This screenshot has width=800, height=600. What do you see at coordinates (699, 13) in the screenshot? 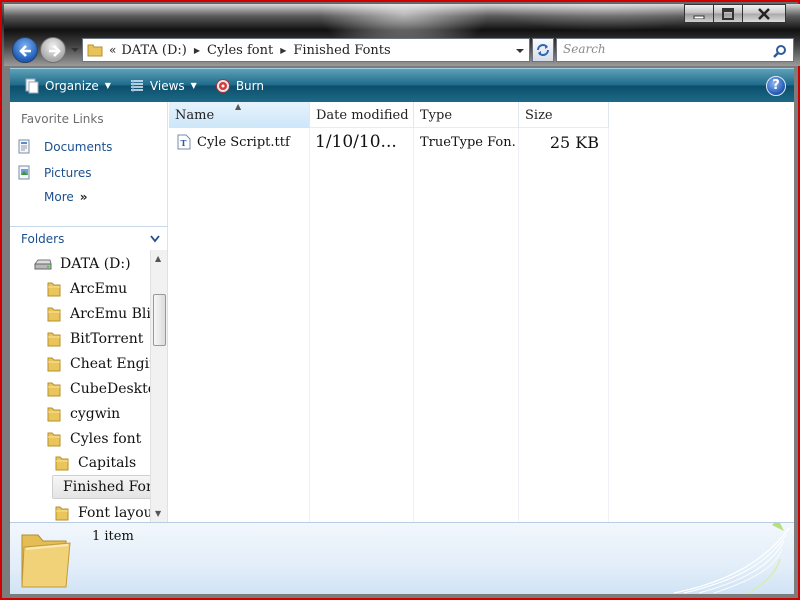
I see `minimize-button` at bounding box center [699, 13].